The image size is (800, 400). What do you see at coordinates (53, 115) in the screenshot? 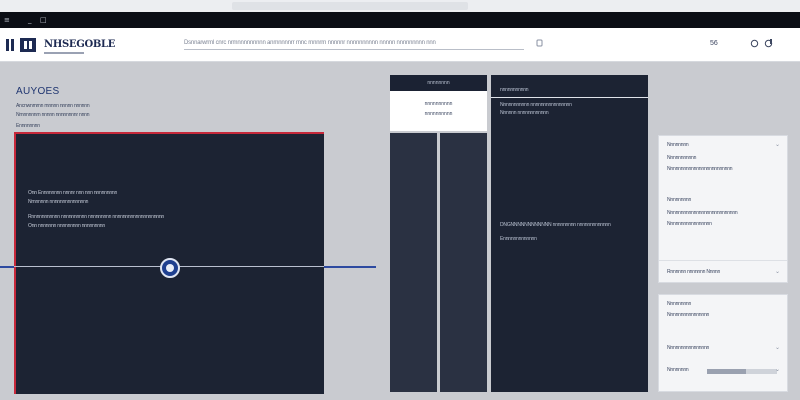
I see `section-text-line: Nrnnnnnnrn nnnnn nnnnnnnnr nnnn` at bounding box center [53, 115].